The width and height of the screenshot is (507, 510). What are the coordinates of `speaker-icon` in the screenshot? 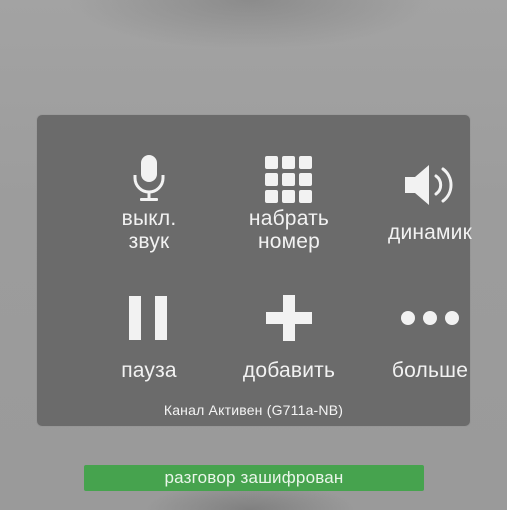 It's located at (430, 185).